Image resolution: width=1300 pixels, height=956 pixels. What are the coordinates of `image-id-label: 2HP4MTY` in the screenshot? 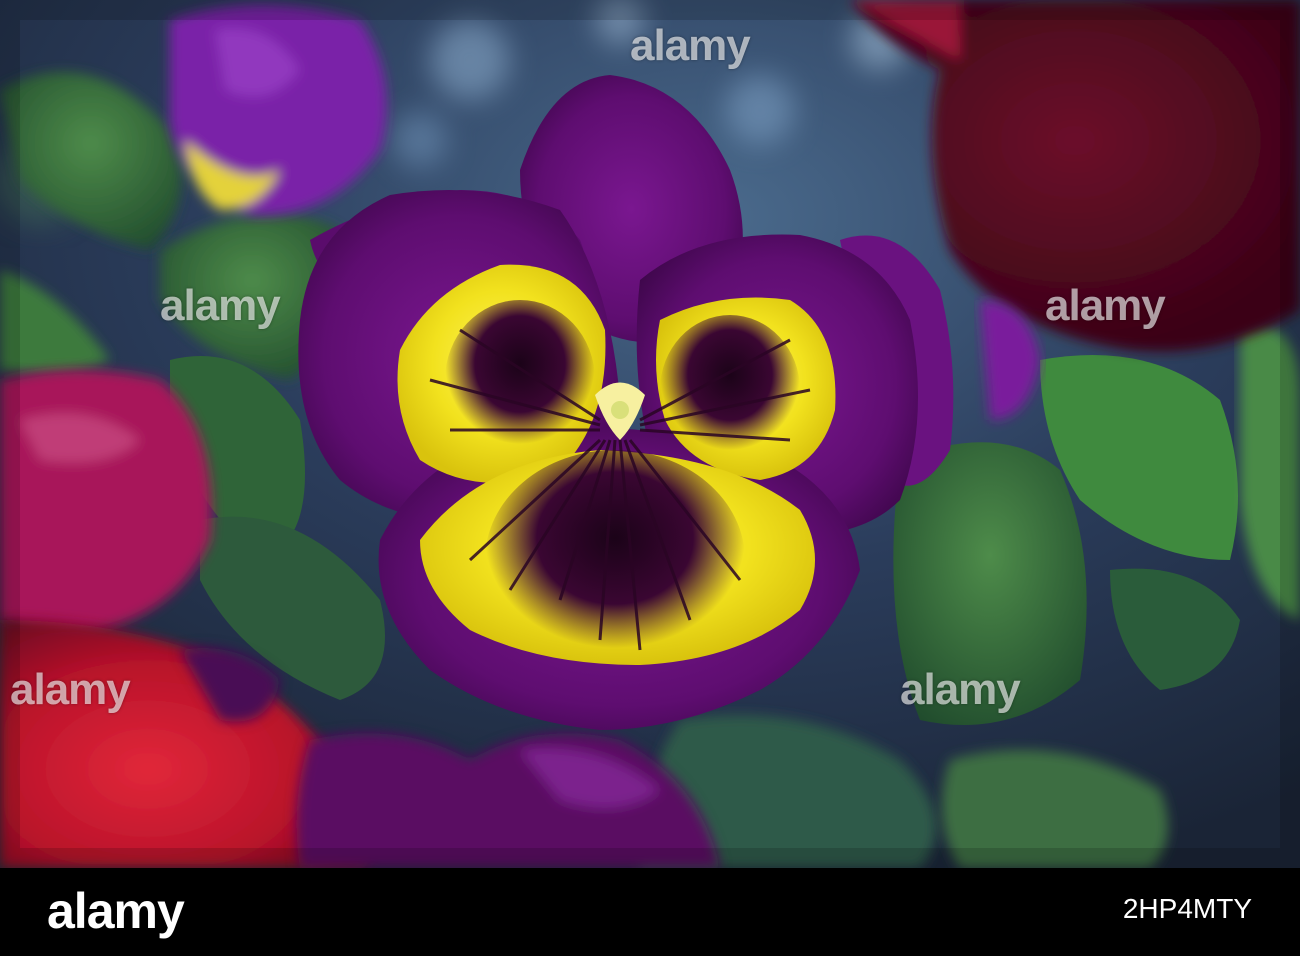 It's located at (1187, 908).